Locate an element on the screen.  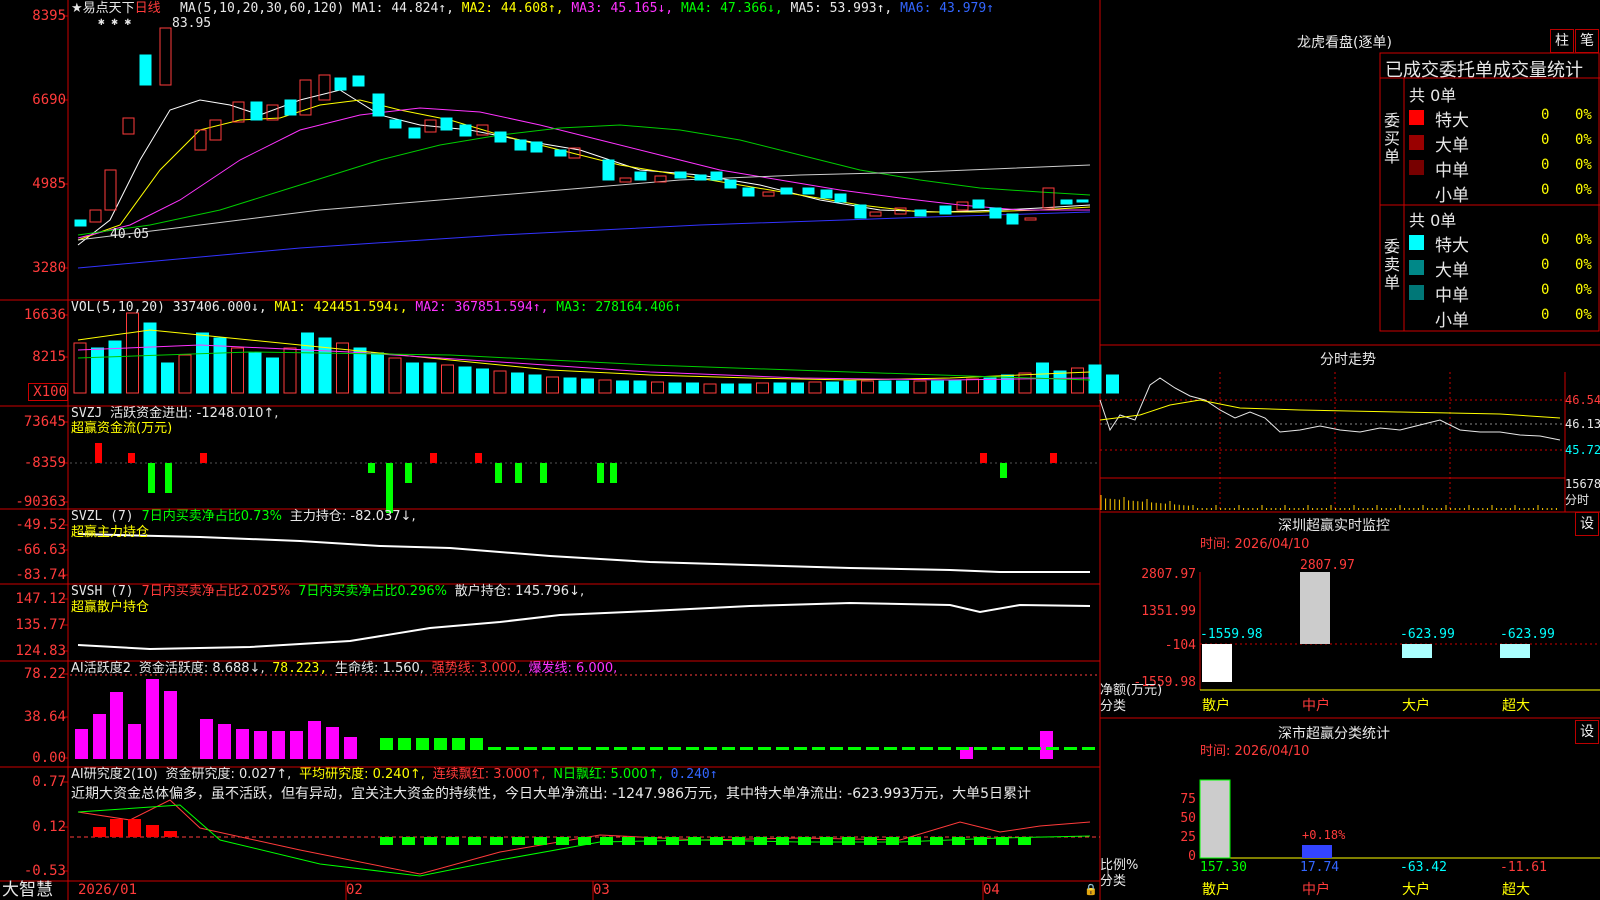
svsh-name: SVSH (7) is located at coordinates (102, 591).